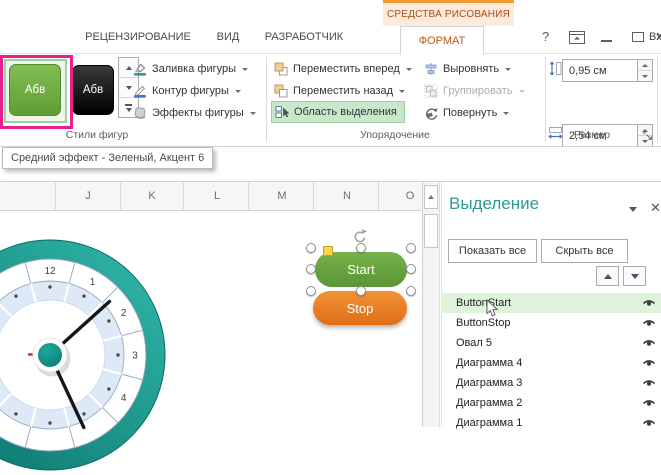 The height and width of the screenshot is (475, 661). I want to click on move-down-button, so click(634, 276).